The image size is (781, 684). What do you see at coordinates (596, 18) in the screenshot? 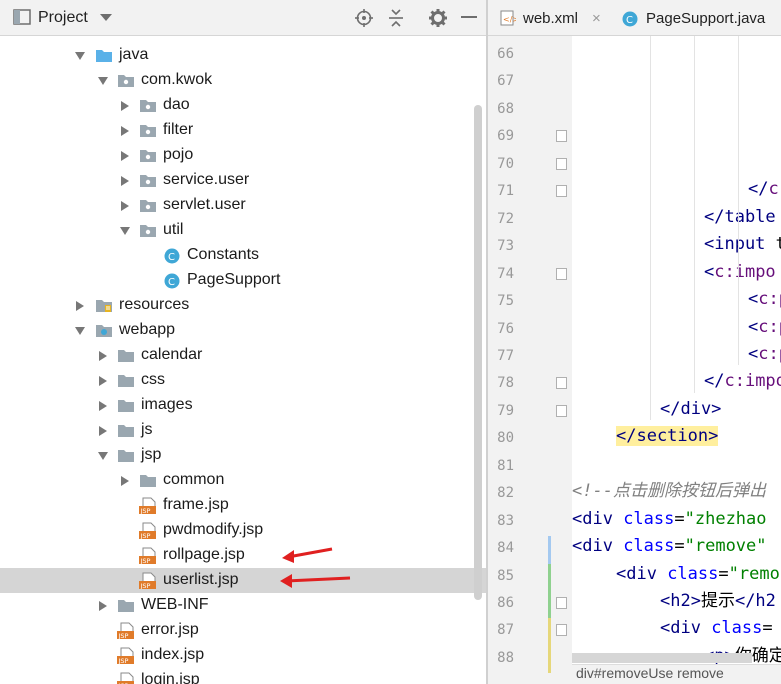
I see `close-icon: ×` at bounding box center [596, 18].